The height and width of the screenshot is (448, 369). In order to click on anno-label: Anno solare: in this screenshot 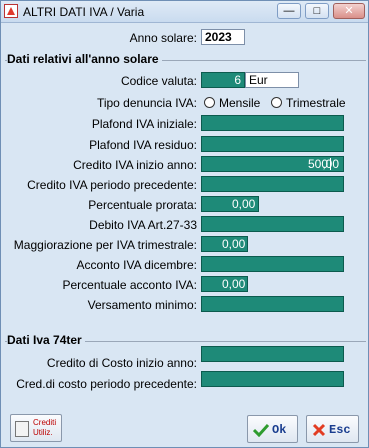, I will do `click(163, 38)`.